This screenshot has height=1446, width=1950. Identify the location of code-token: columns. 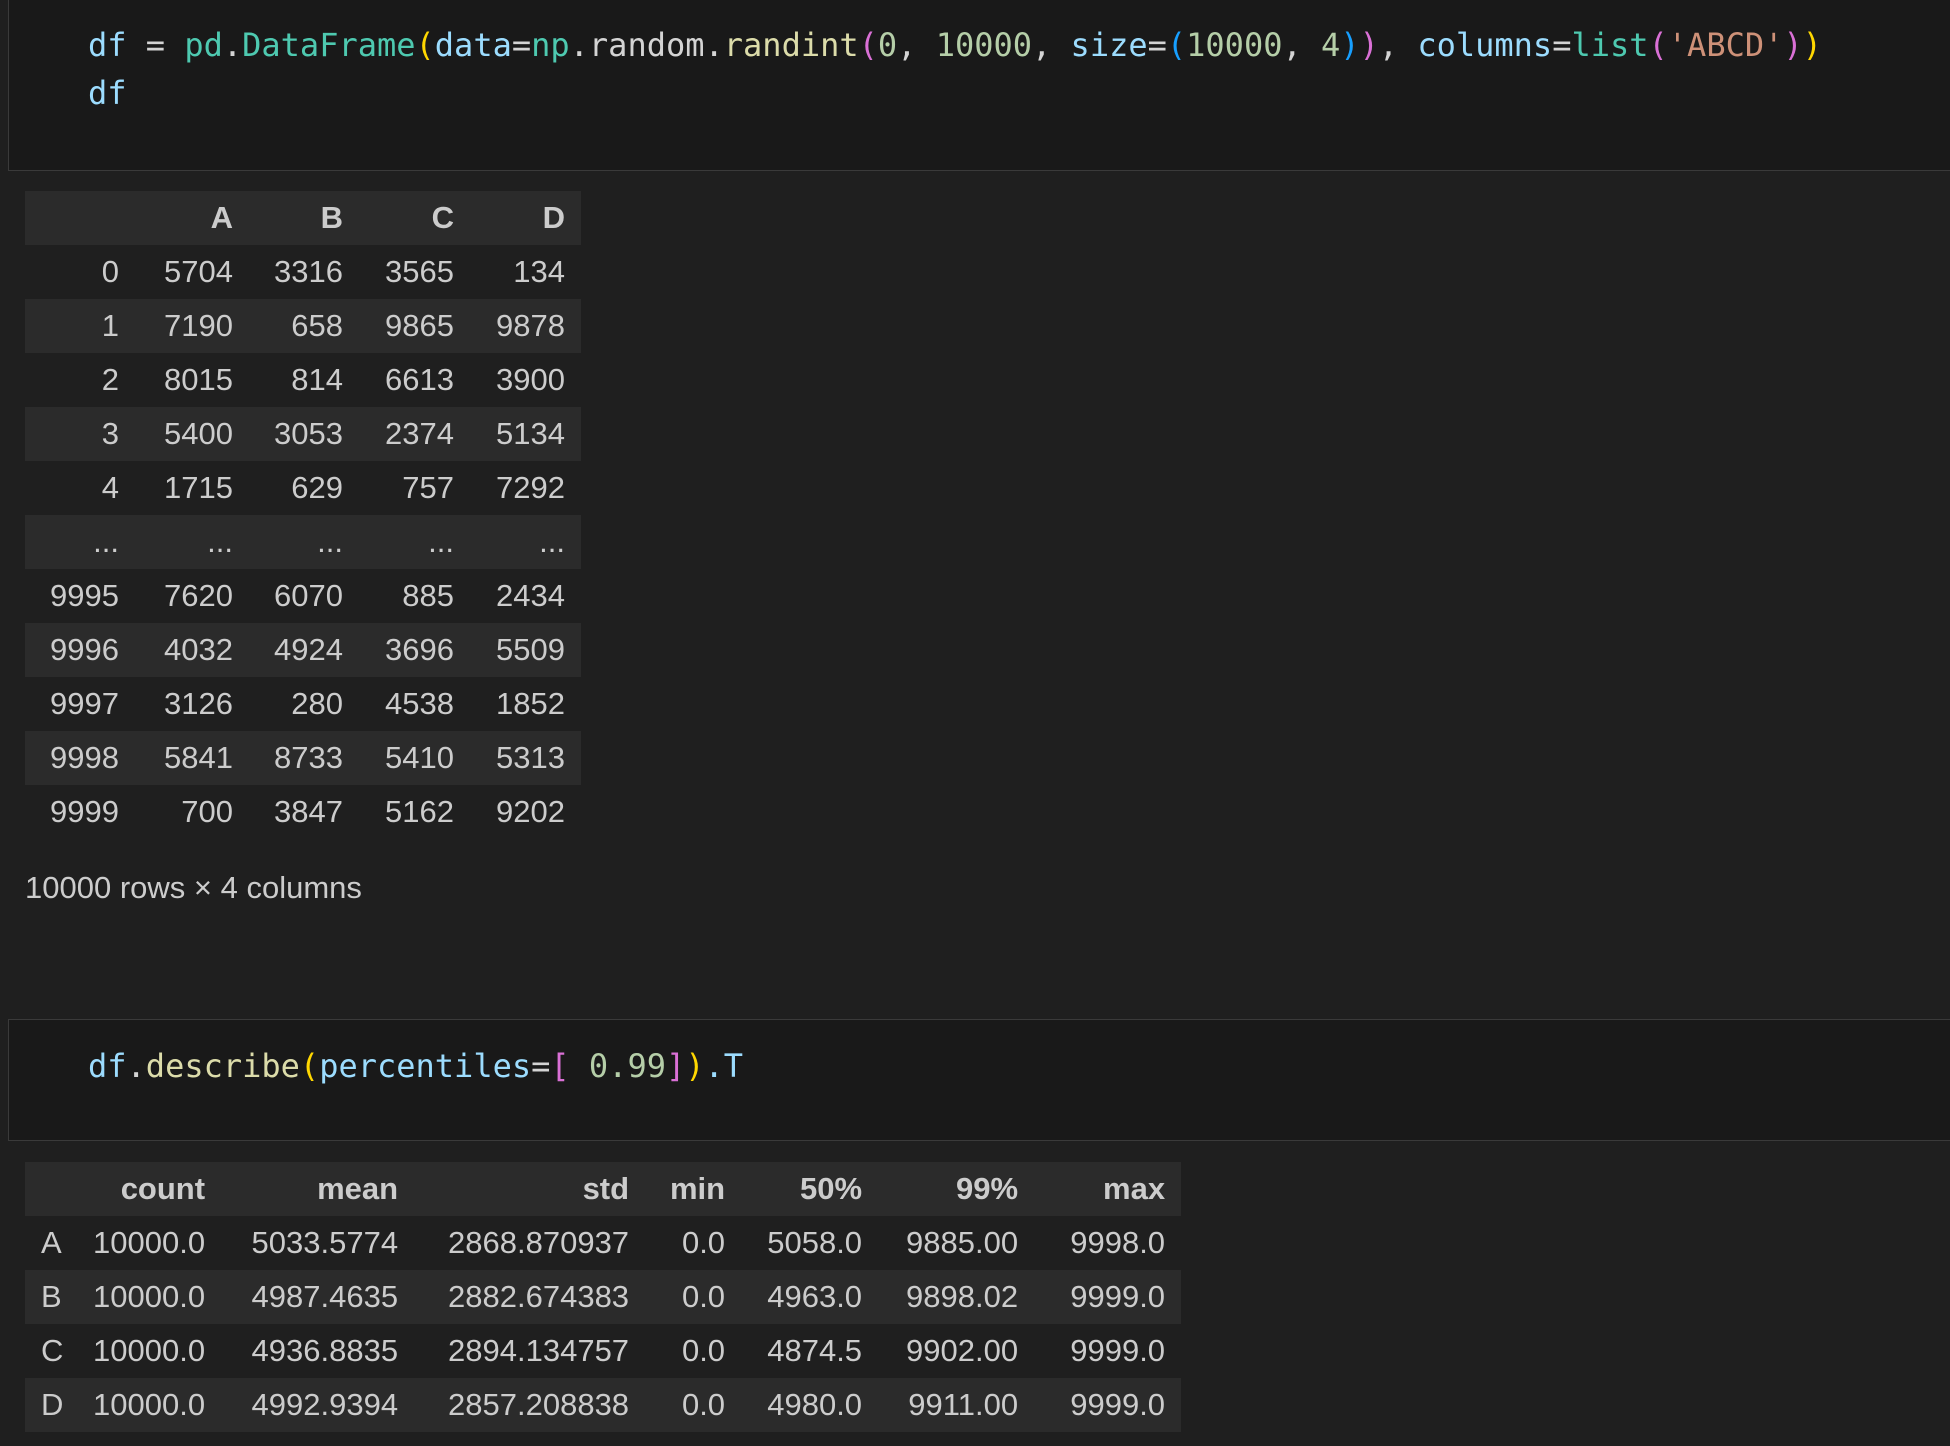
(1485, 45).